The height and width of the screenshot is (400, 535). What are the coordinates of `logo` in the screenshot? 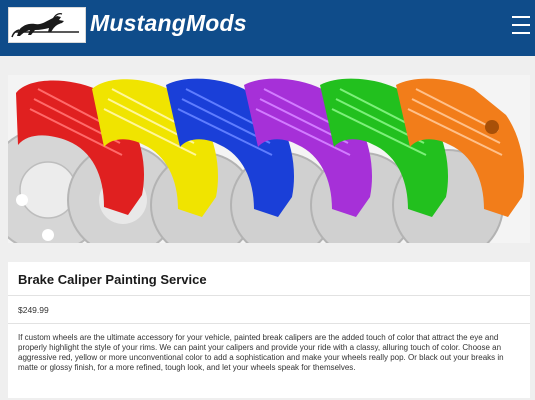 It's located at (47, 25).